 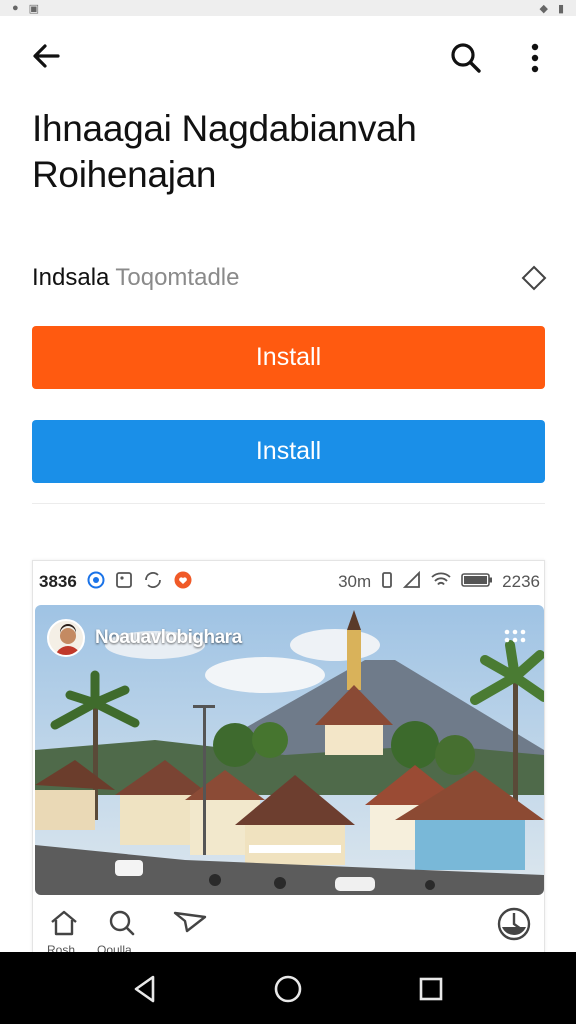 I want to click on screenshot-status-time: 3836, so click(x=58, y=581).